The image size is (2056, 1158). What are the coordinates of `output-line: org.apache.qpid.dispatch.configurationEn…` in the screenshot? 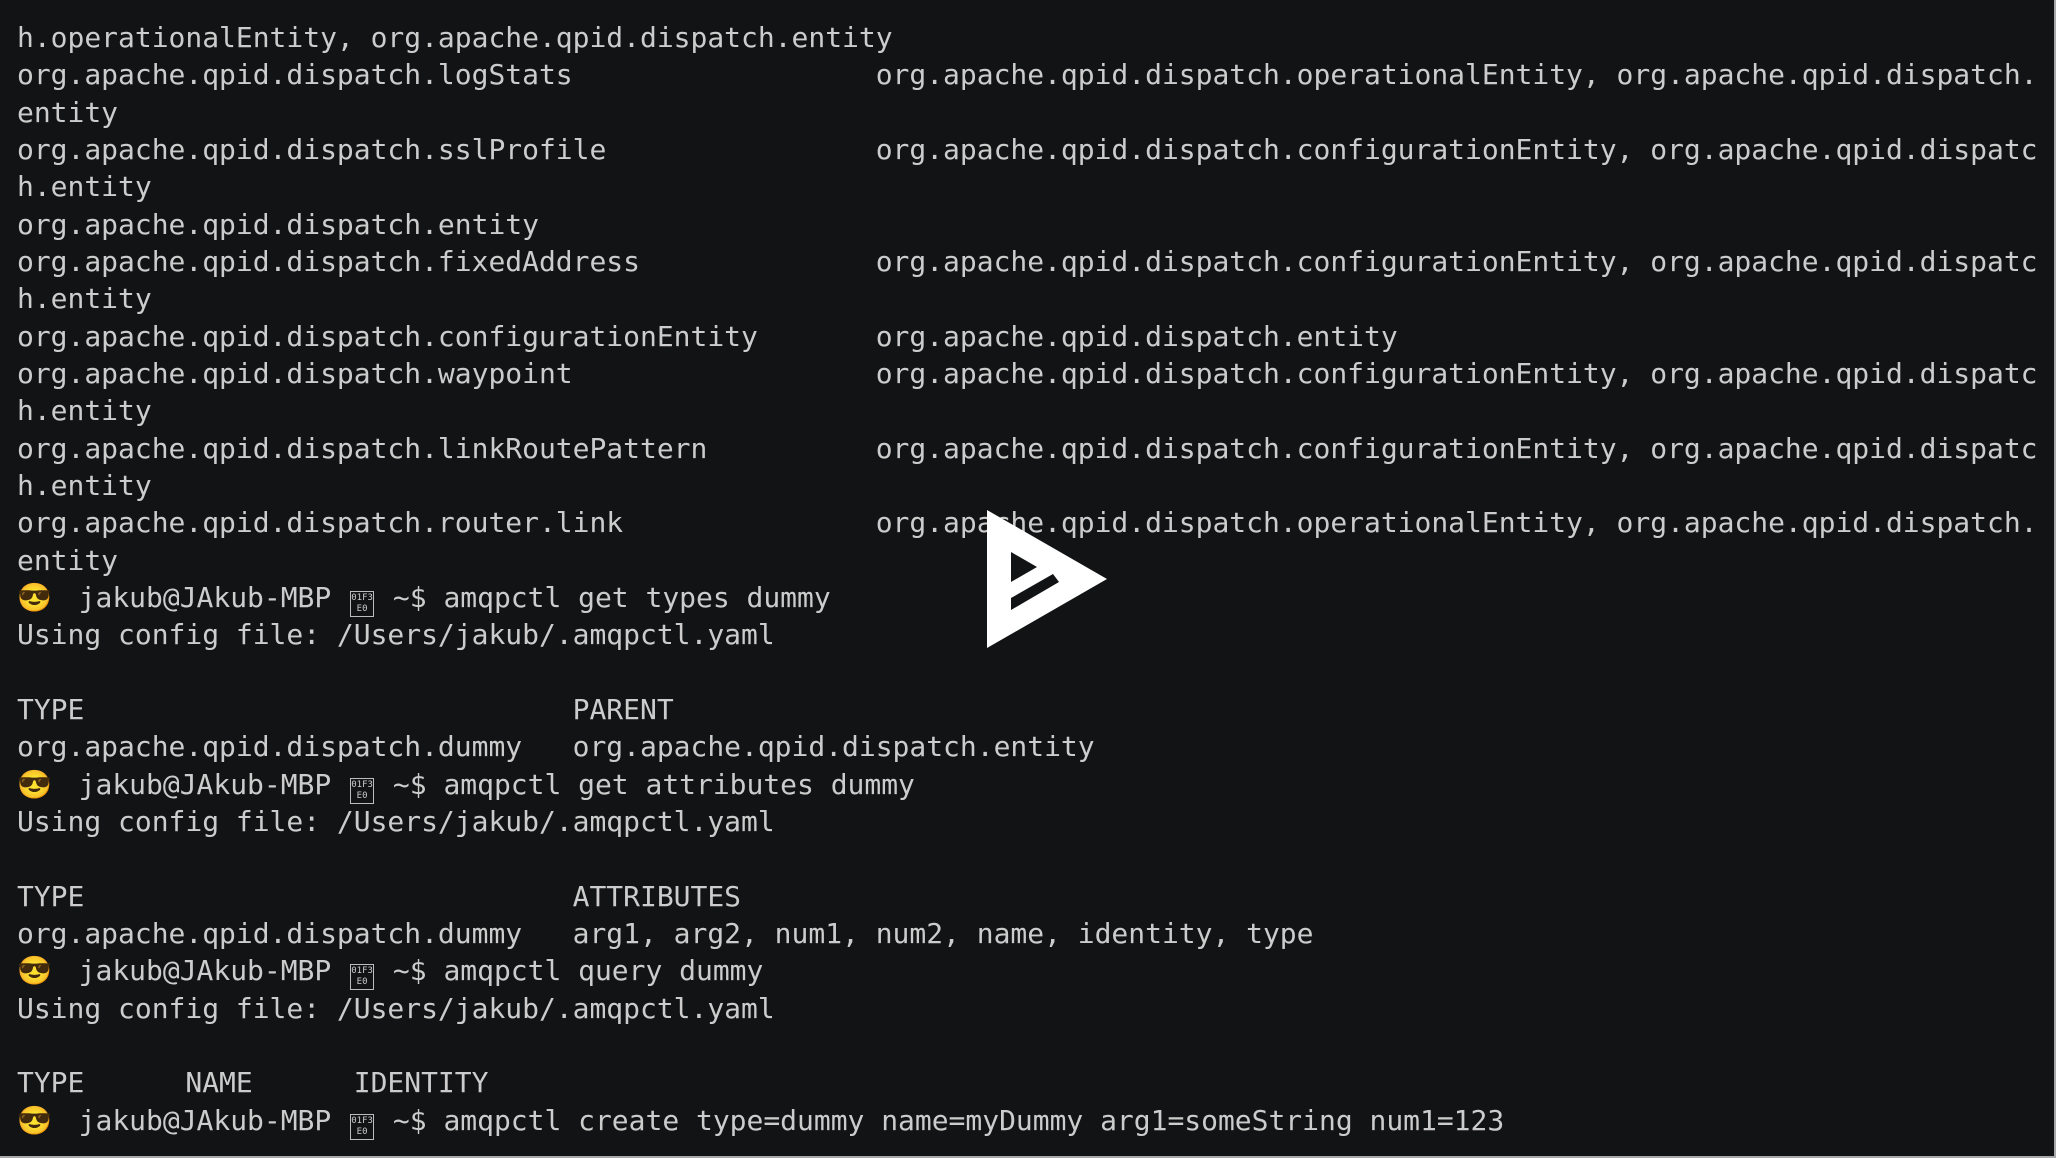 It's located at (707, 336).